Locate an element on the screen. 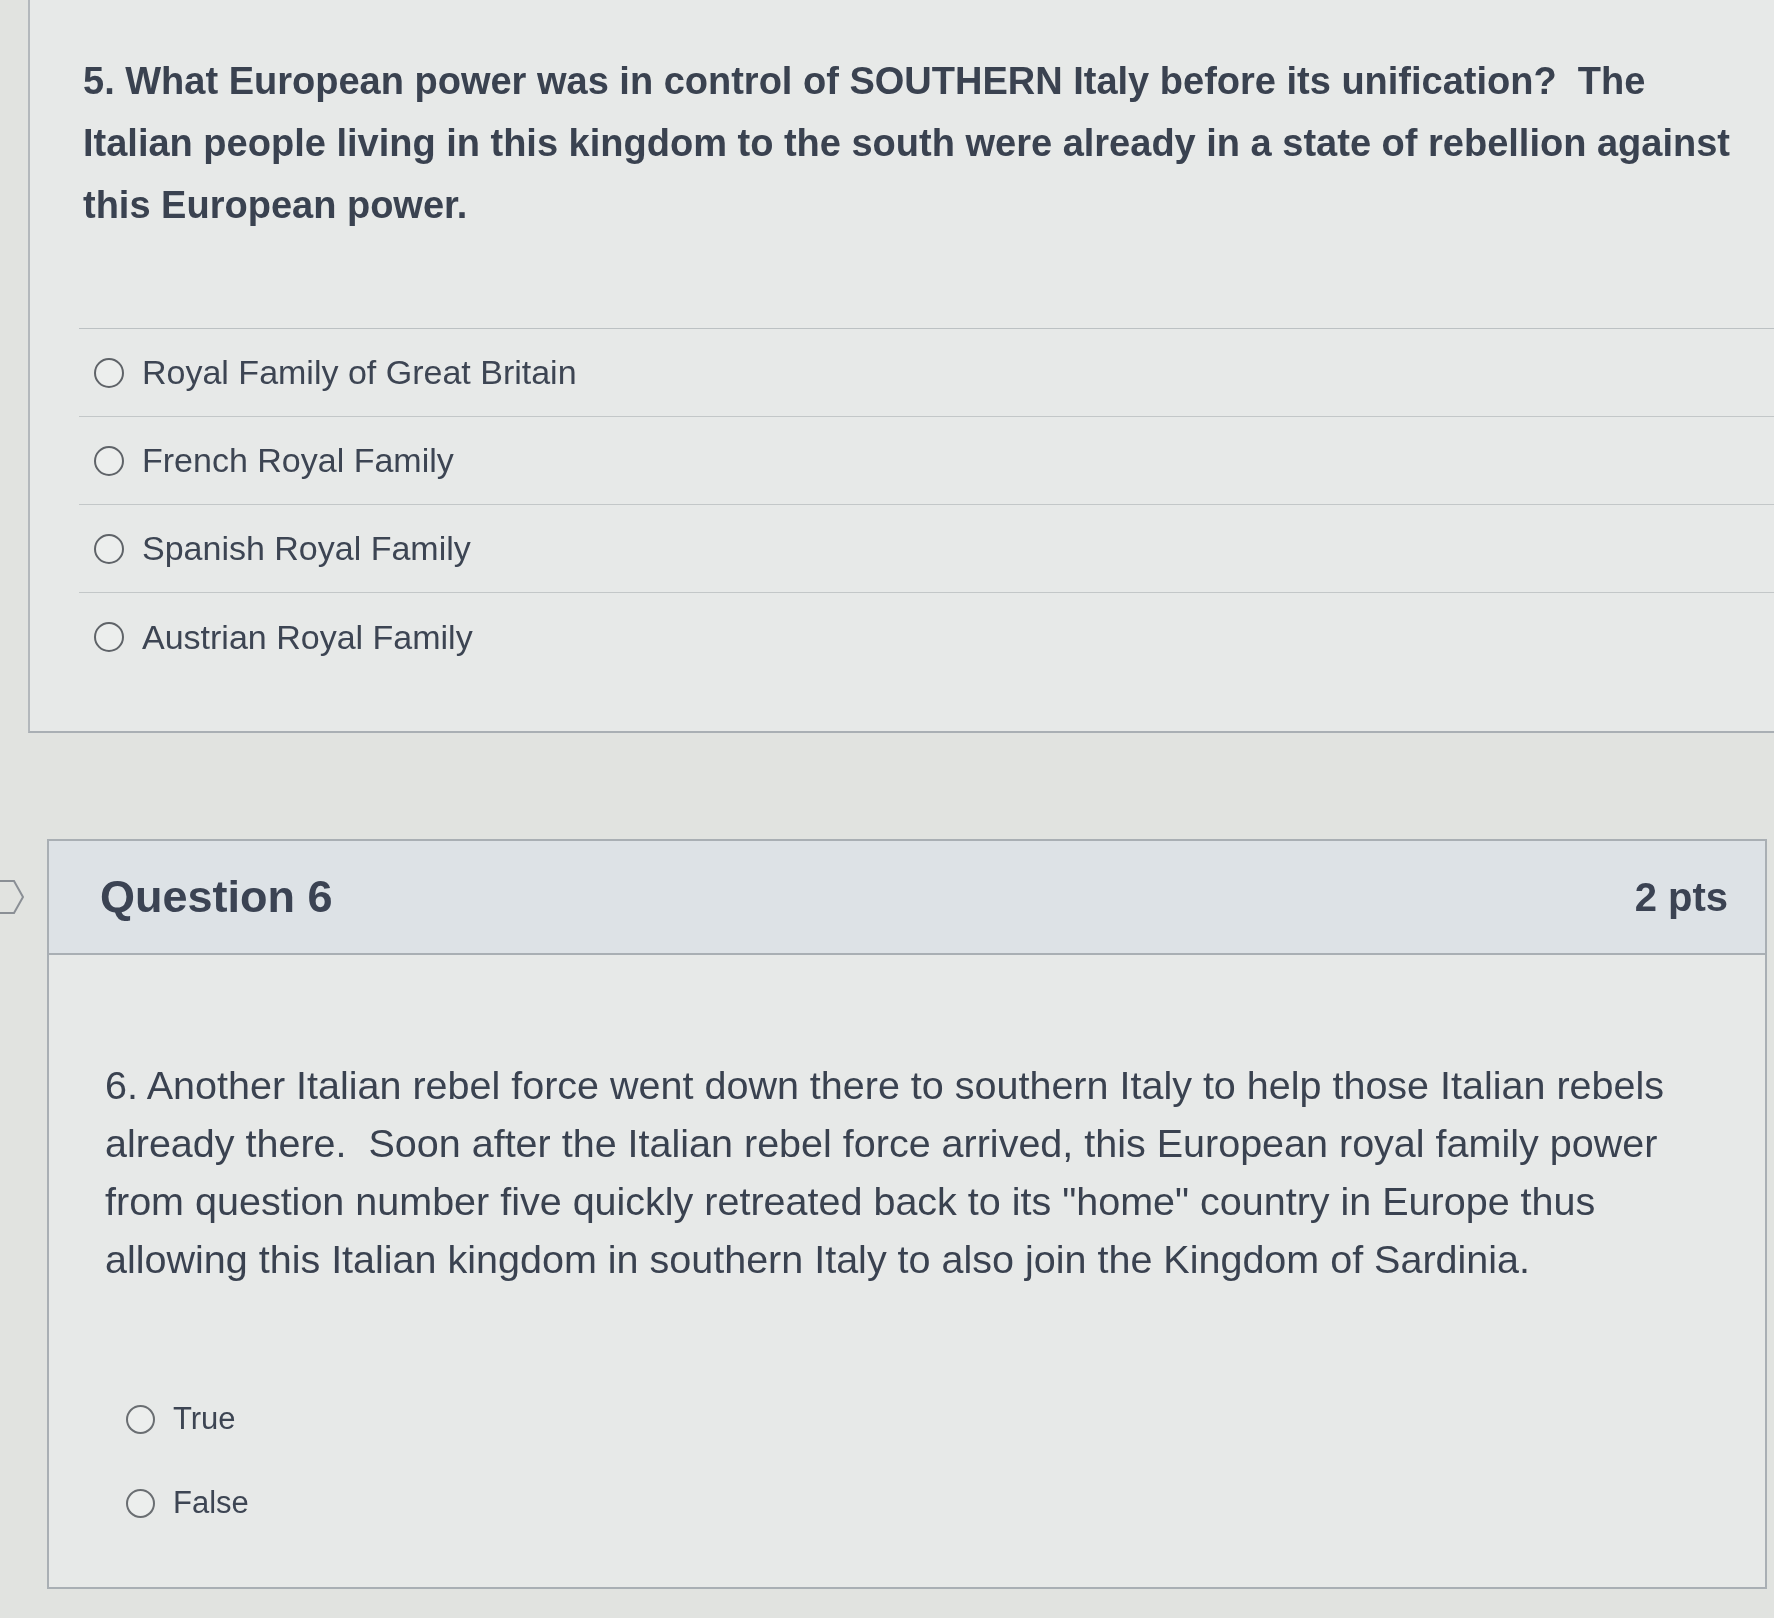 Image resolution: width=1774 pixels, height=1618 pixels. question-title: Question 6 is located at coordinates (216, 897).